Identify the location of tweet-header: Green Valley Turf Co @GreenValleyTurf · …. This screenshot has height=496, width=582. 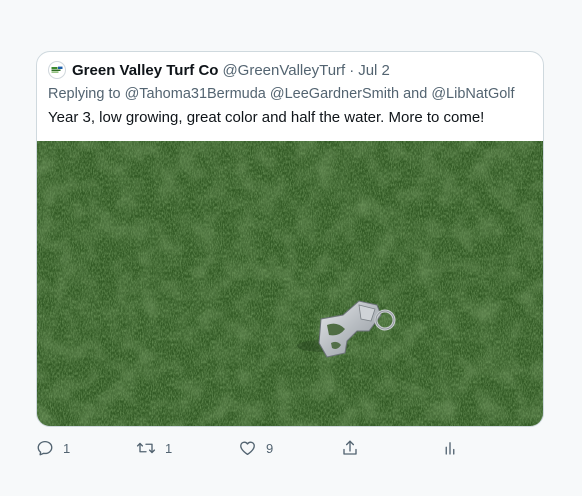
(290, 70).